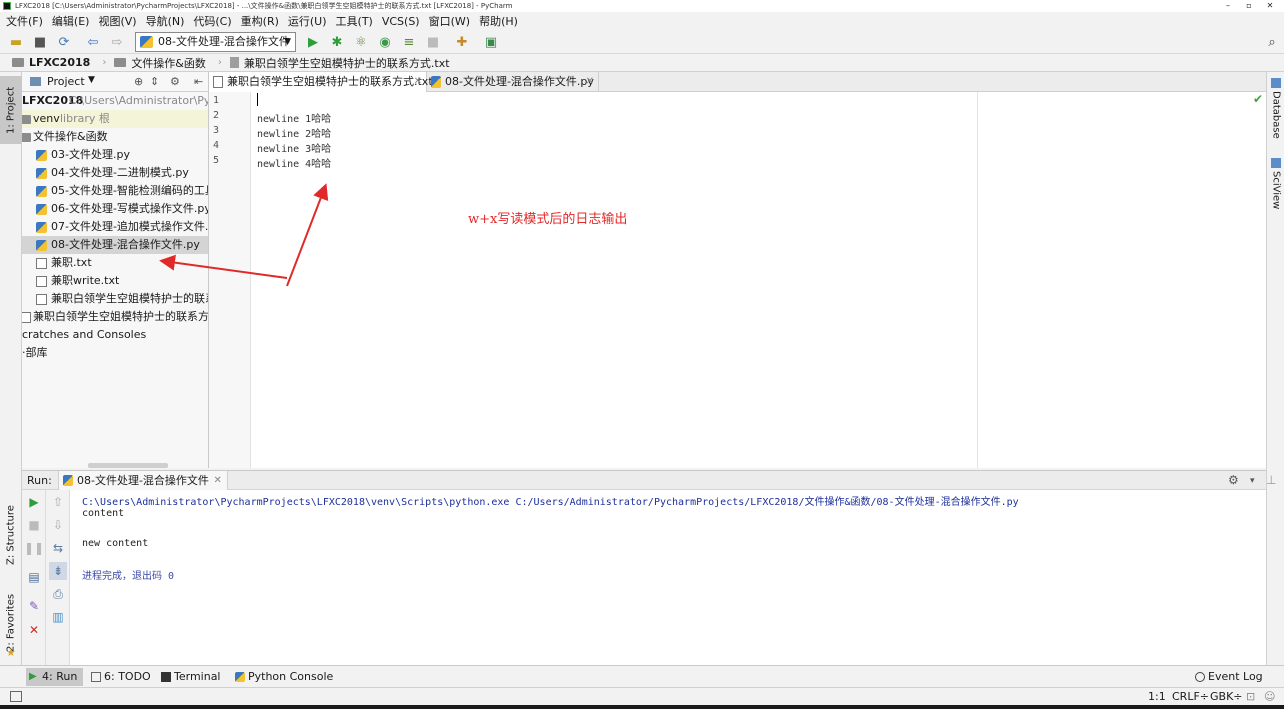 The width and height of the screenshot is (1284, 709). What do you see at coordinates (1230, 677) in the screenshot?
I see `tool-tab-event-log: Event Log` at bounding box center [1230, 677].